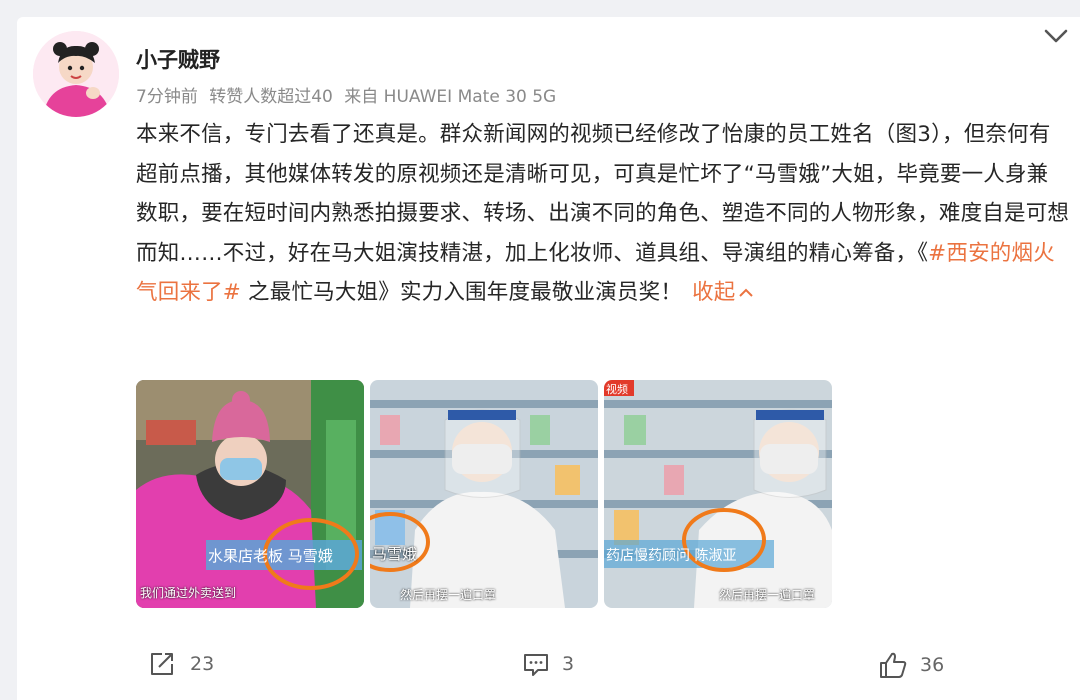 This screenshot has height=700, width=1080. I want to click on more-options-button, so click(1056, 36).